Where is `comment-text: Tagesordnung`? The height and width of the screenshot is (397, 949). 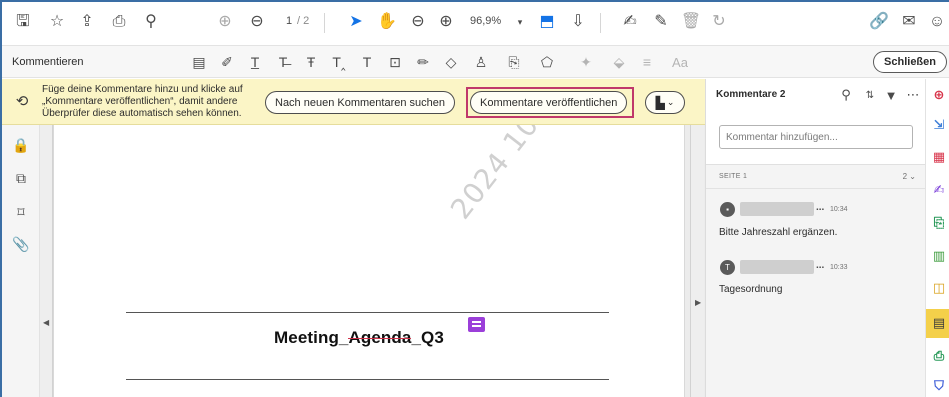 comment-text: Tagesordnung is located at coordinates (751, 289).